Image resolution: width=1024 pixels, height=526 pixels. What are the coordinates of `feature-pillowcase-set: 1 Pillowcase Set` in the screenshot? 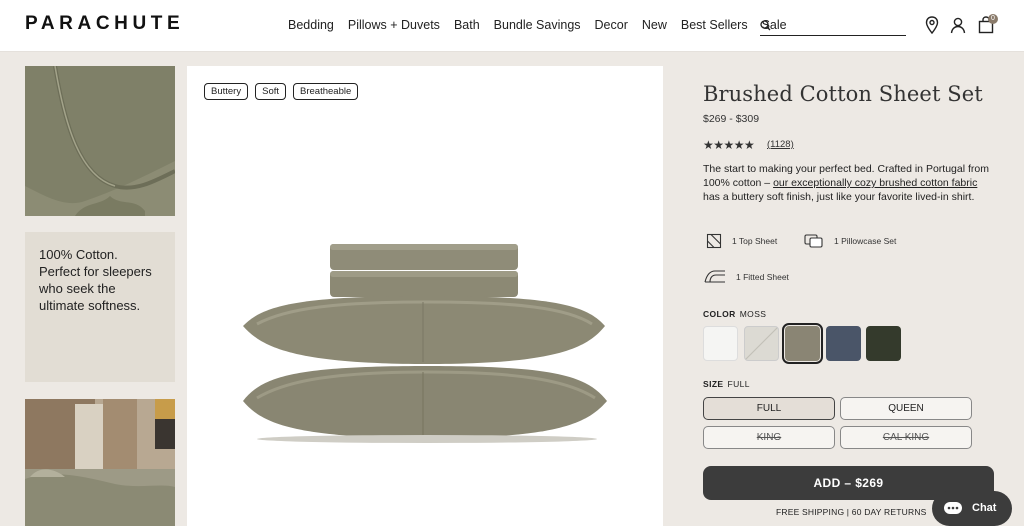 It's located at (850, 241).